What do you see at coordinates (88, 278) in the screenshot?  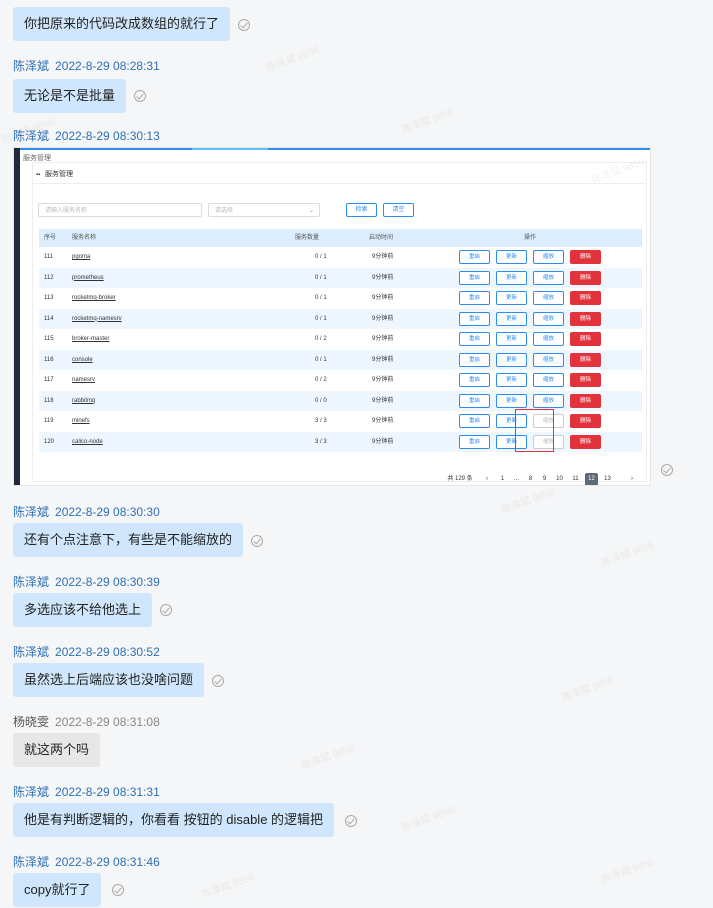 I see `service-name-link: prometheus` at bounding box center [88, 278].